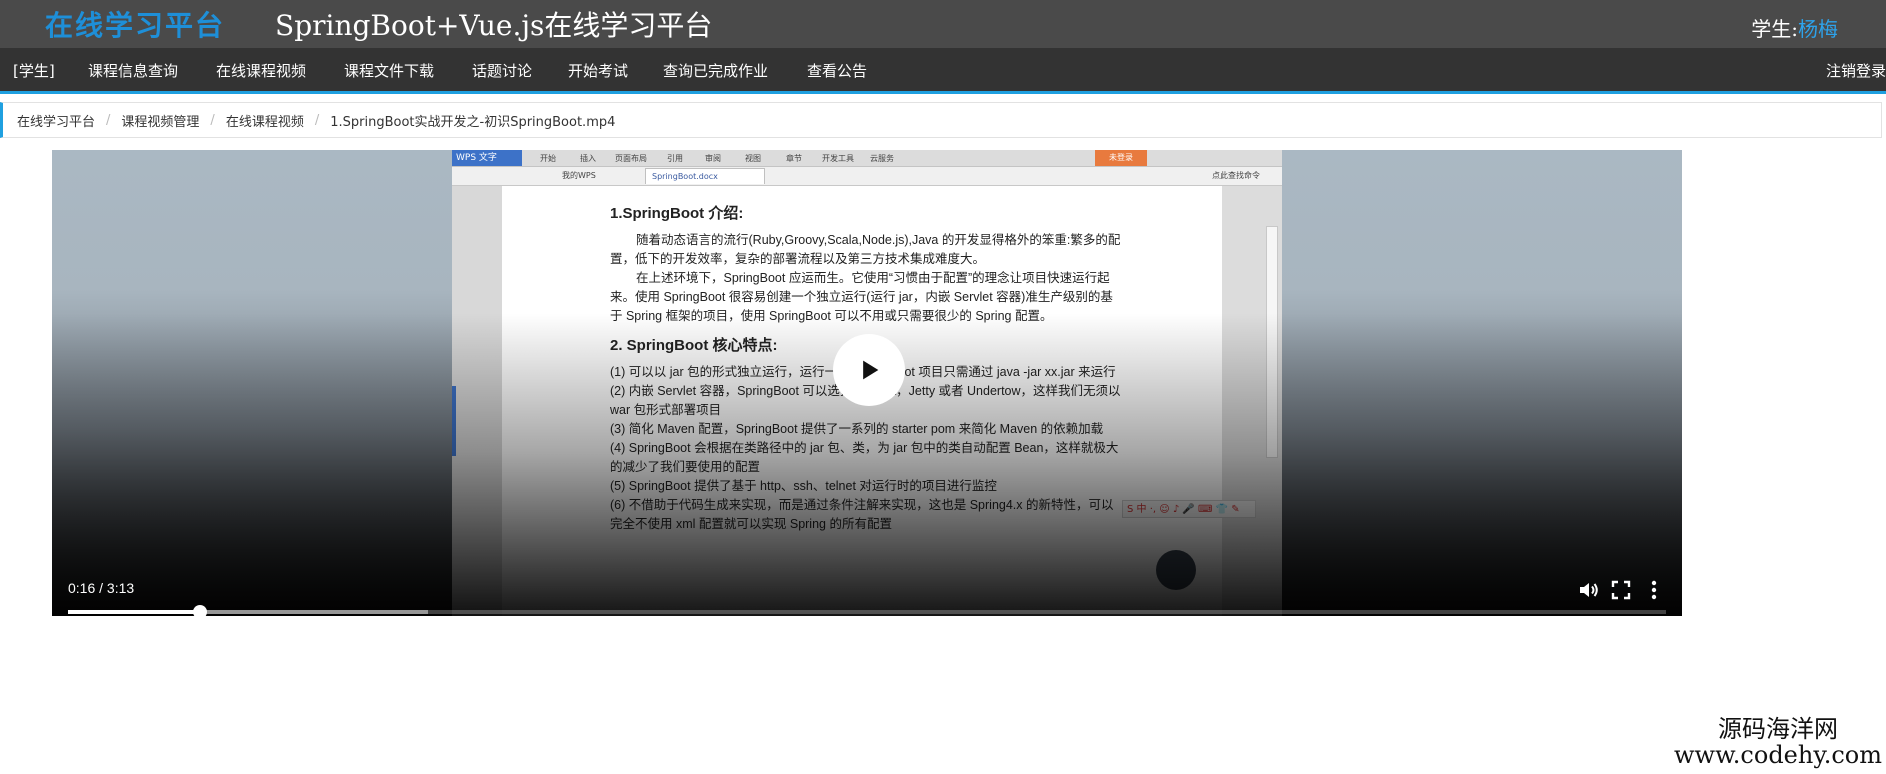 Image resolution: width=1886 pixels, height=774 pixels. I want to click on wps-menu-item: 开始, so click(548, 158).